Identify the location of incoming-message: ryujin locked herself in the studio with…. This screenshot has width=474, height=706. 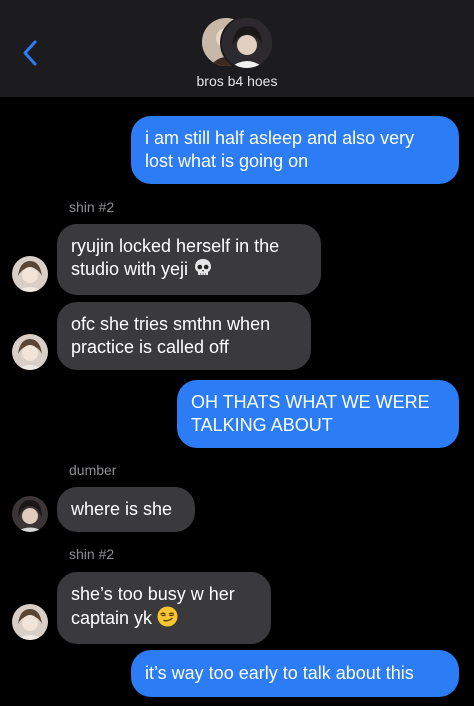
(189, 259).